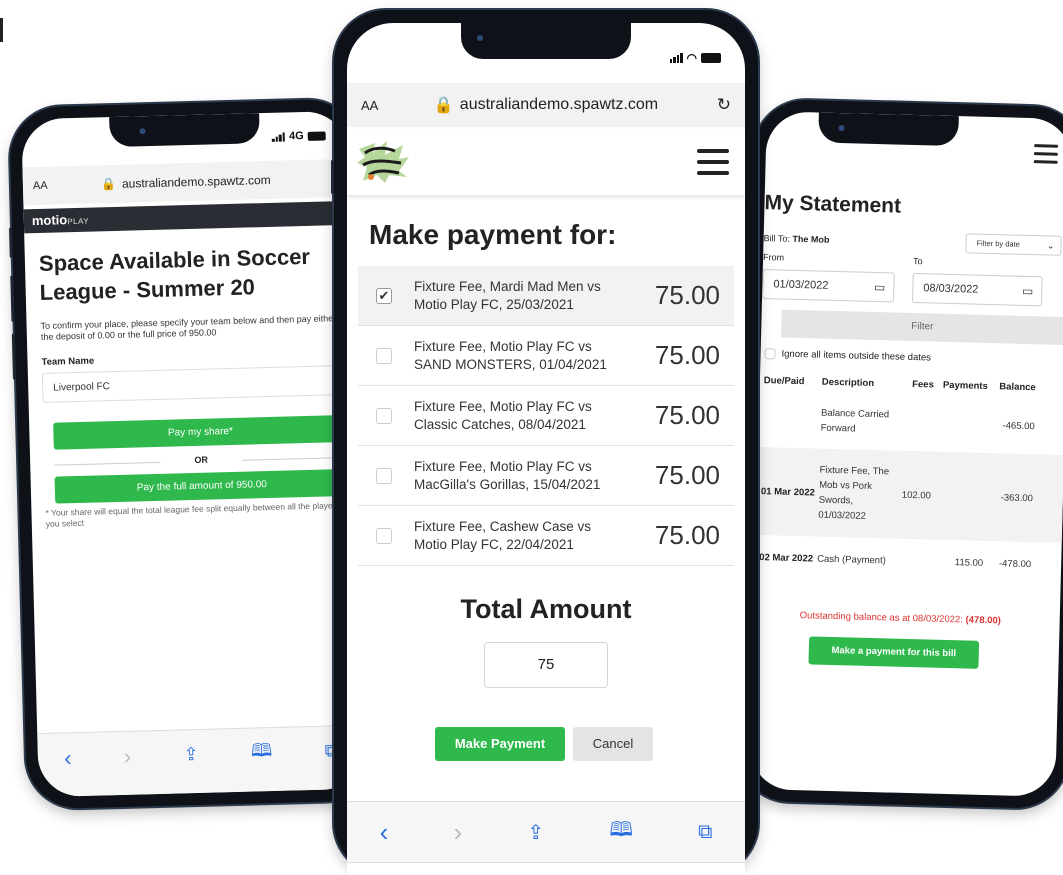 The image size is (1063, 875). I want to click on outstanding-label: Outstanding balance as at 08/03/2022:, so click(881, 618).